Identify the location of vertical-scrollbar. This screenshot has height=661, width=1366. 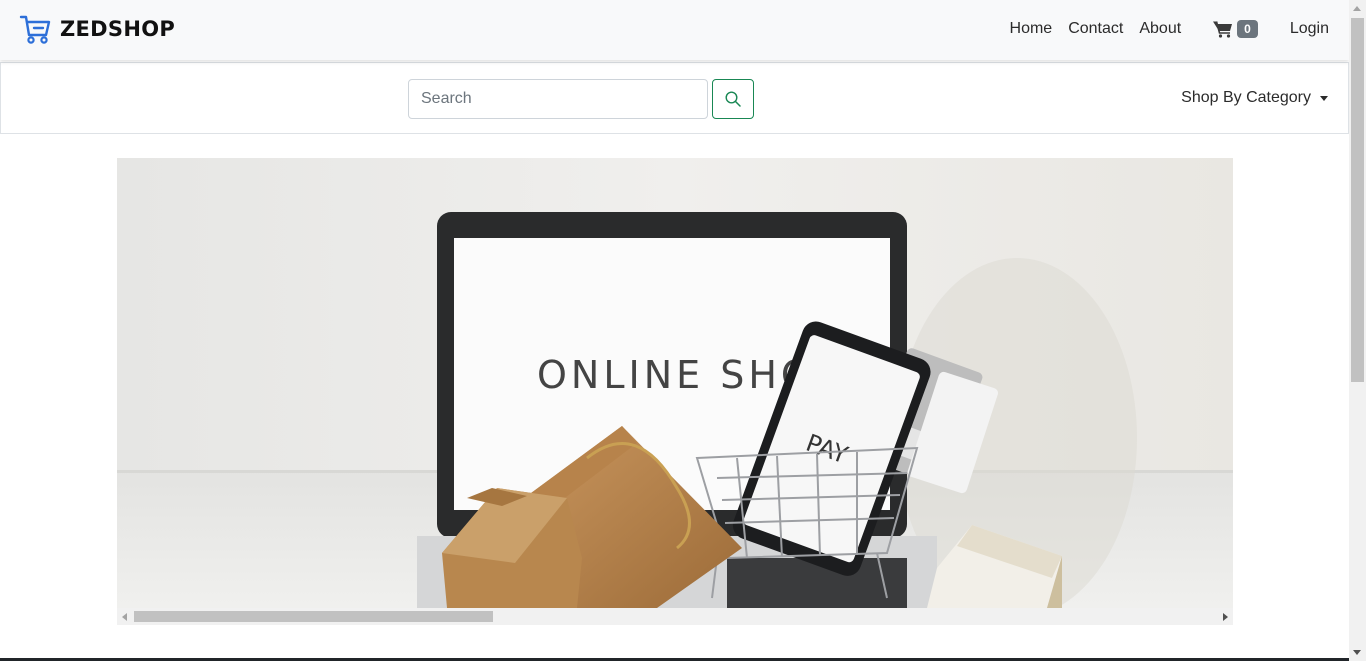
(1357, 330).